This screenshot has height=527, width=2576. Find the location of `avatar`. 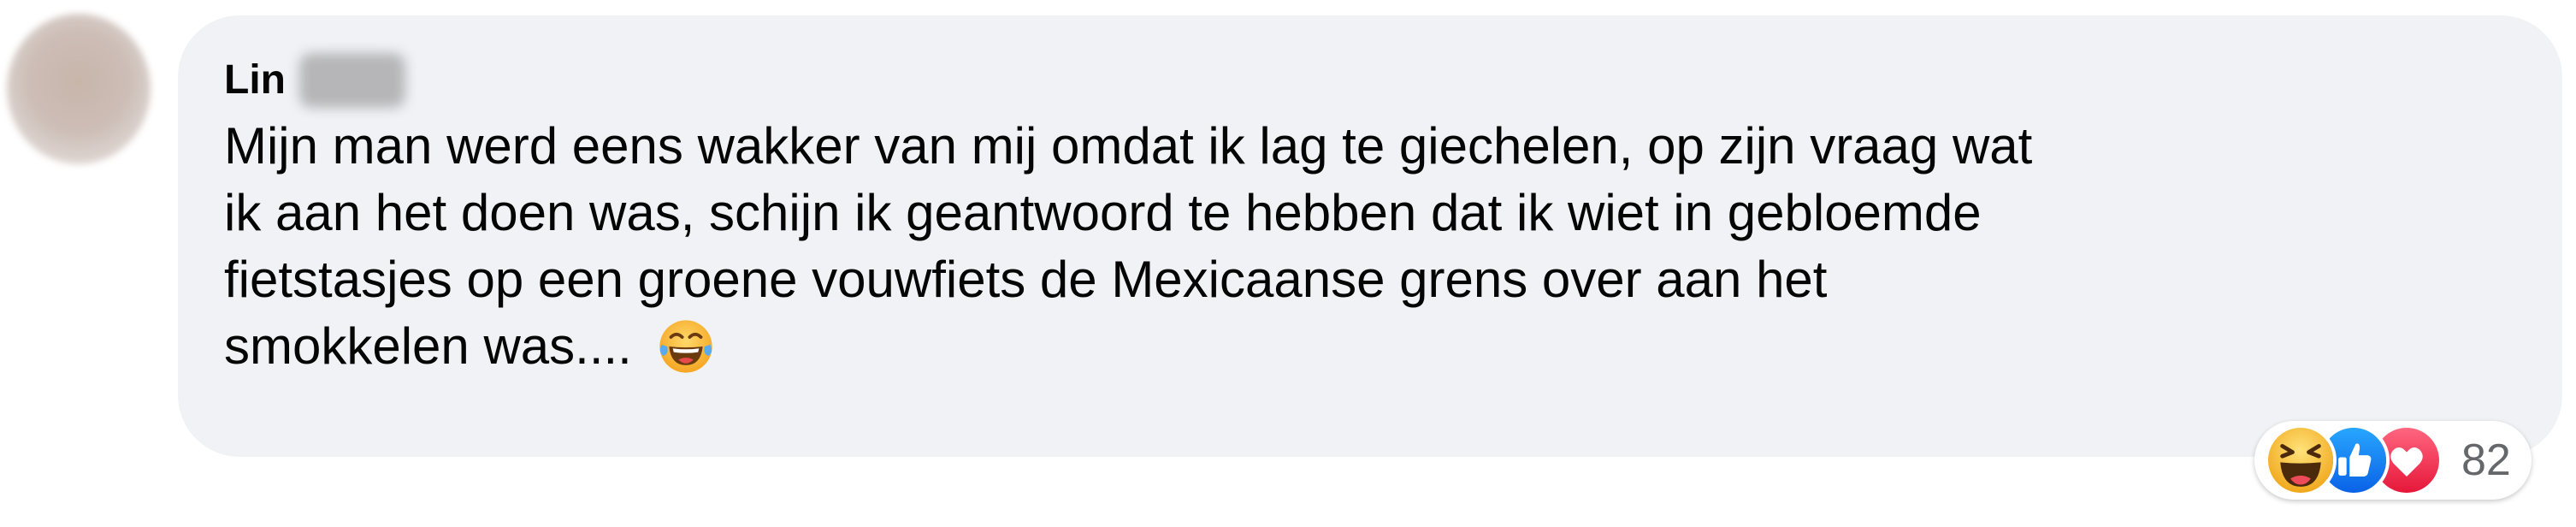

avatar is located at coordinates (79, 89).